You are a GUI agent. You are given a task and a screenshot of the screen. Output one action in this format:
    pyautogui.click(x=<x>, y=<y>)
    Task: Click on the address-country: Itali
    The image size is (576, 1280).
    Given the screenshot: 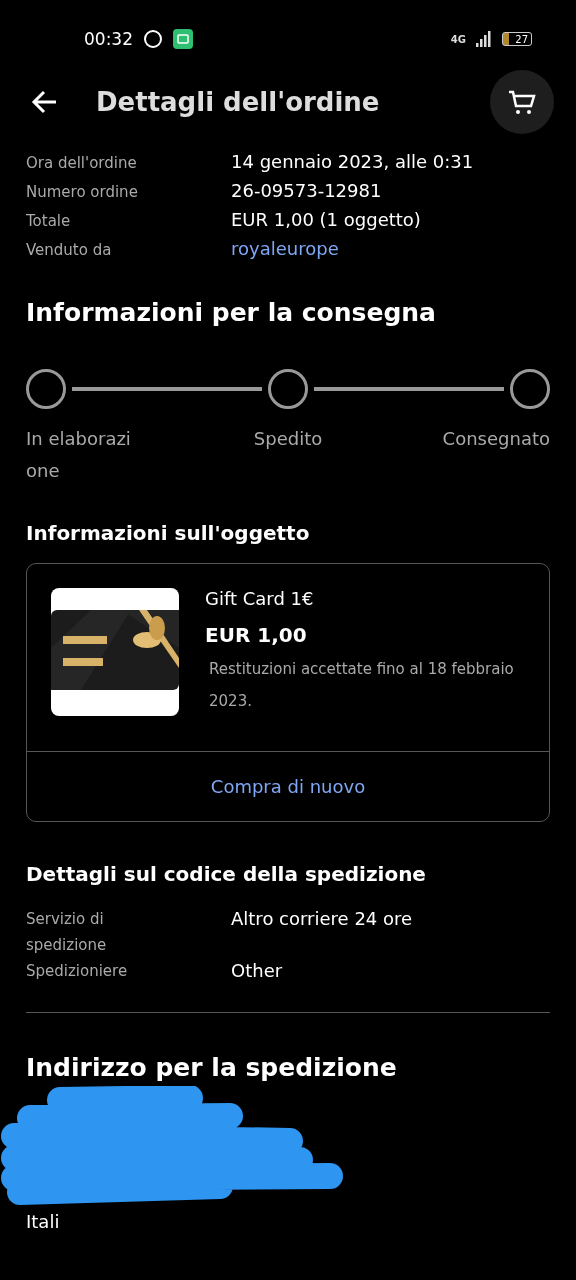 What is the action you would take?
    pyautogui.click(x=43, y=1221)
    